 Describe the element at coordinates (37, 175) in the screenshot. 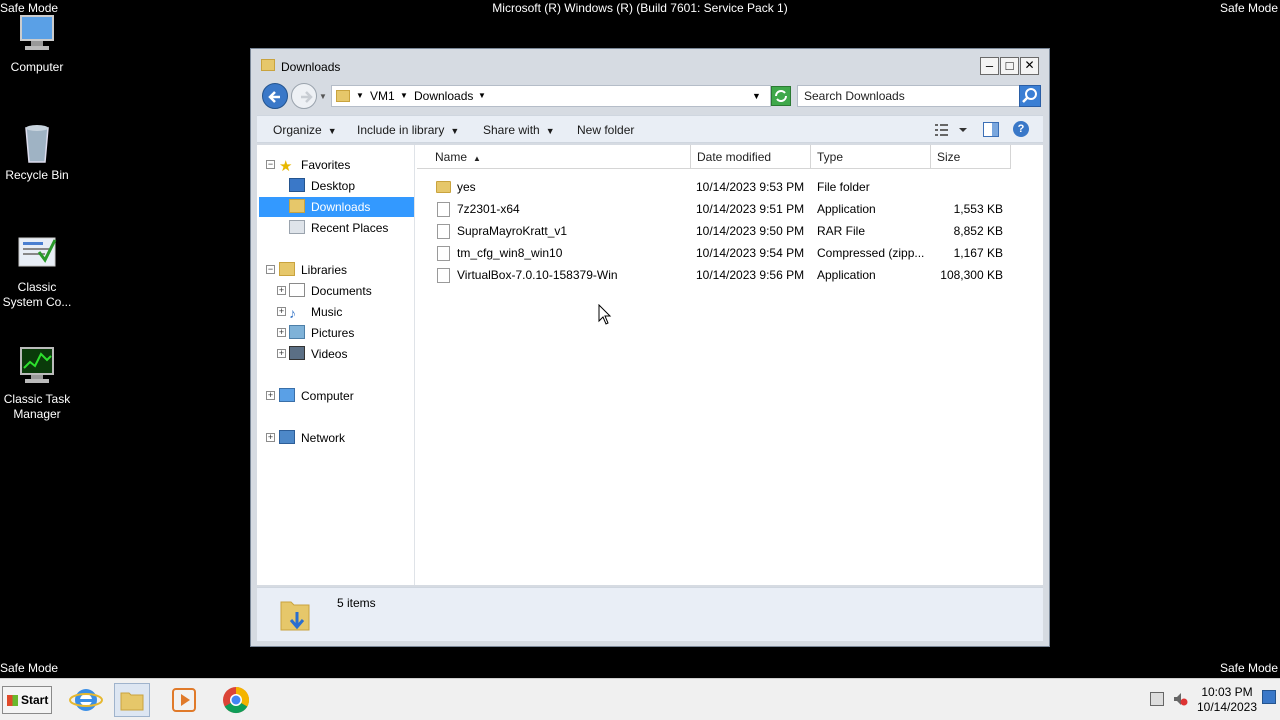

I see `desktop-icon-label: Recycle Bin` at that location.